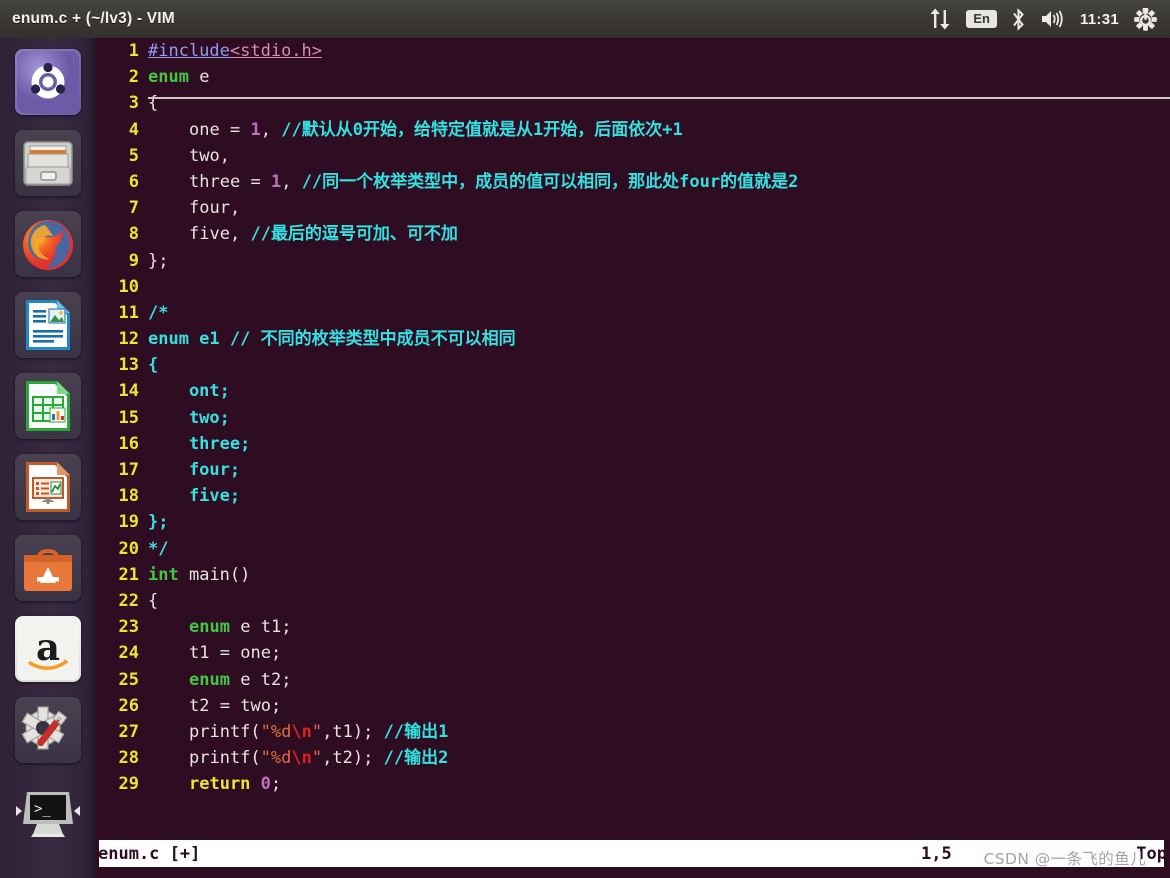 This screenshot has height=878, width=1170. Describe the element at coordinates (235, 705) in the screenshot. I see `line-source: t2 = two;` at that location.